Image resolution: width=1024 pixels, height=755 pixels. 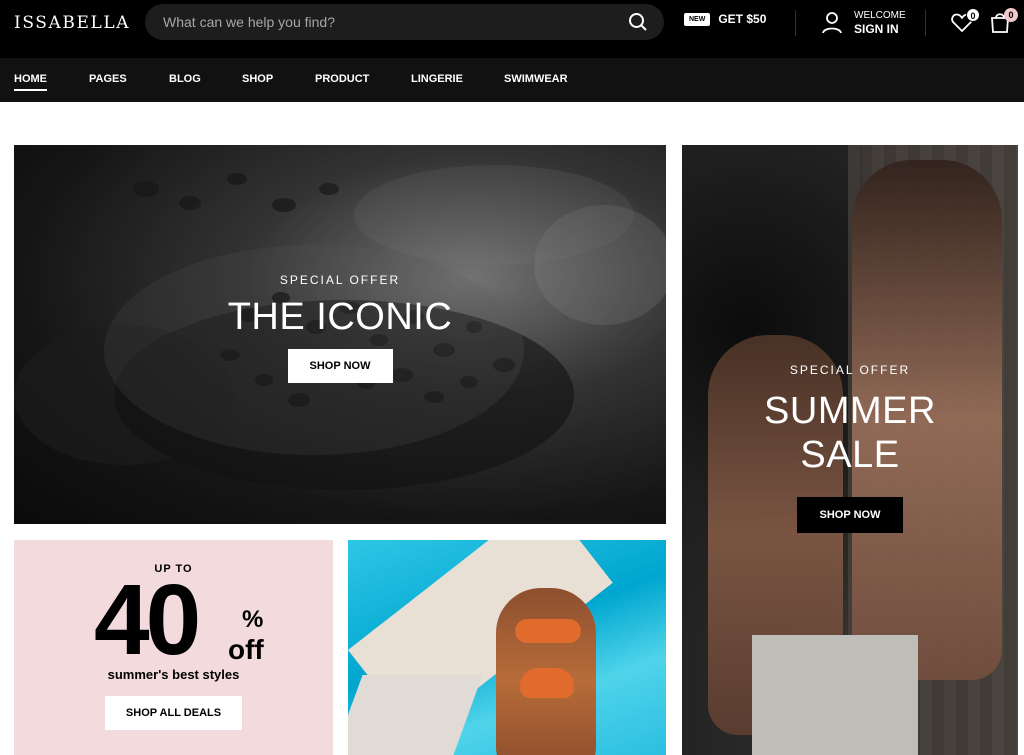 I want to click on signin-link: SIGN IN, so click(x=876, y=29).